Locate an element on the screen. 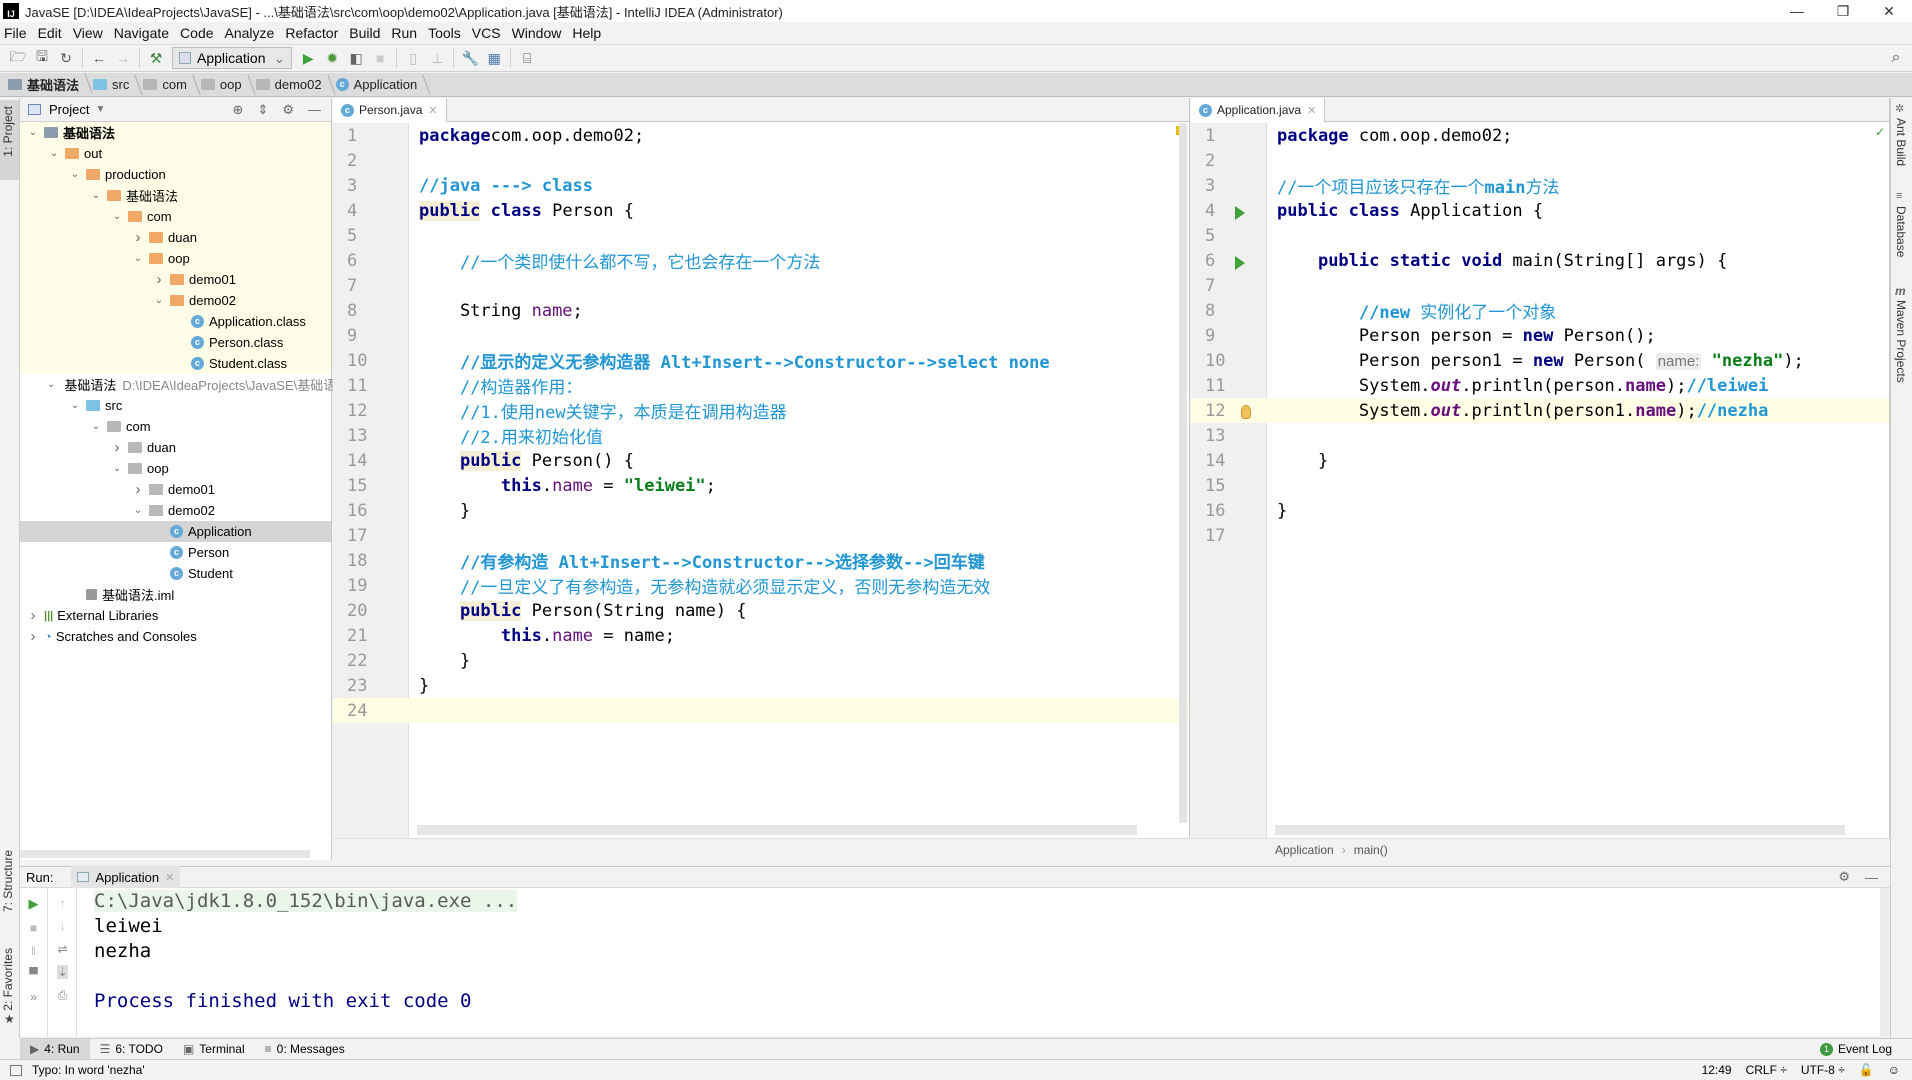  locate-icon: ⊕ is located at coordinates (238, 110).